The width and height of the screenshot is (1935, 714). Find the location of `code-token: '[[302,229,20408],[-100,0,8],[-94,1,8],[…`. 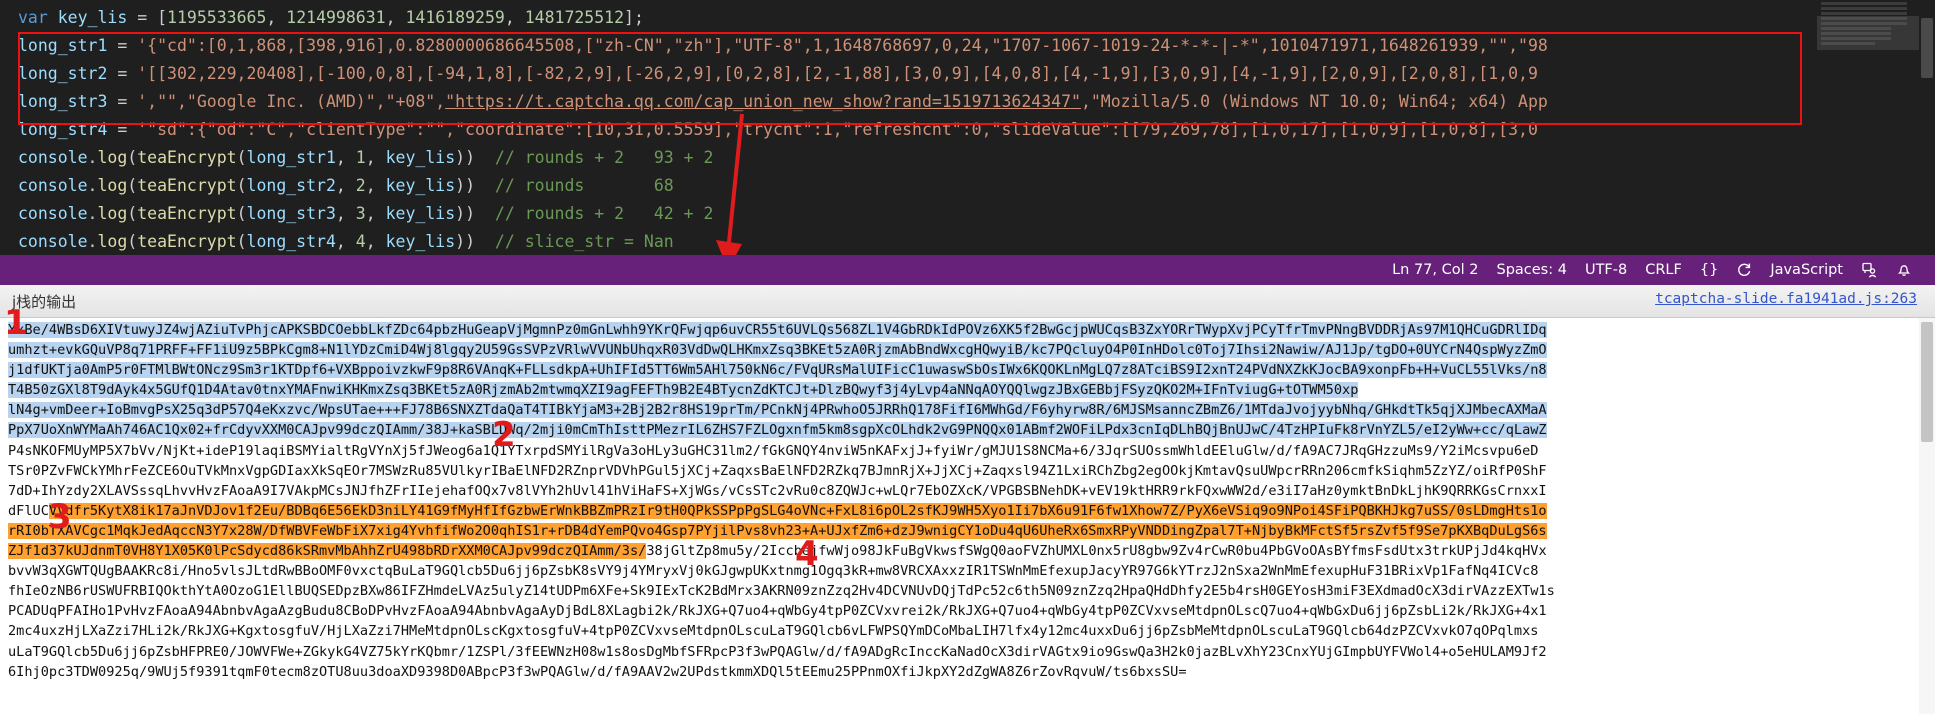

code-token: '[[302,229,20408],[-100,0,8],[-94,1,8],[… is located at coordinates (837, 73).